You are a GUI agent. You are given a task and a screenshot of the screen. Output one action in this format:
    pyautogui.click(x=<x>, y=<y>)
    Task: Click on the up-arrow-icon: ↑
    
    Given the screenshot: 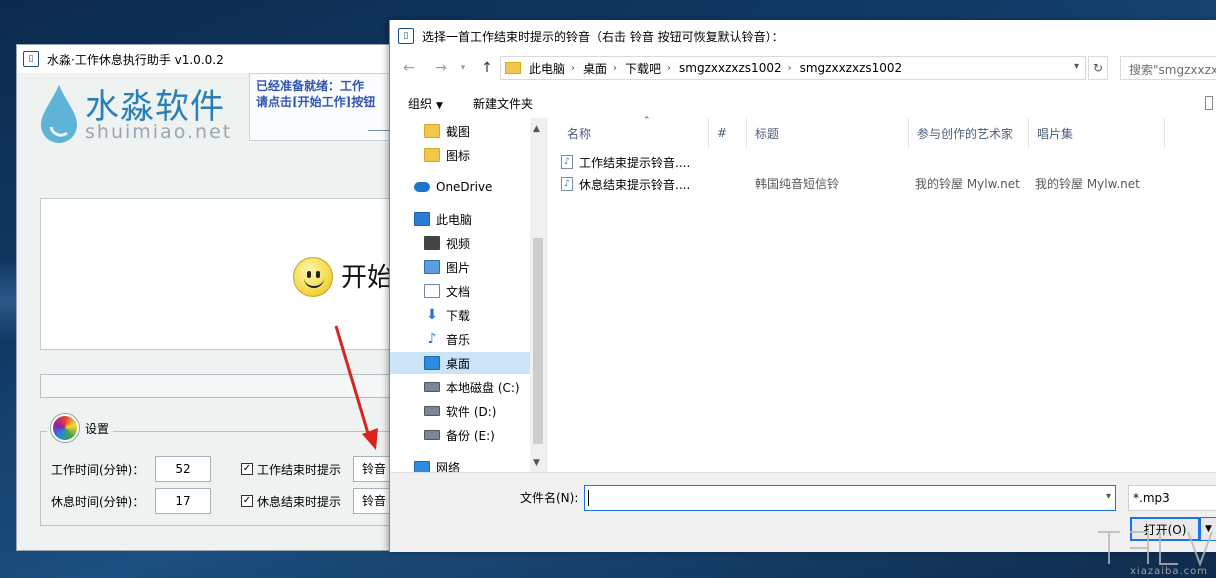 What is the action you would take?
    pyautogui.click(x=487, y=68)
    